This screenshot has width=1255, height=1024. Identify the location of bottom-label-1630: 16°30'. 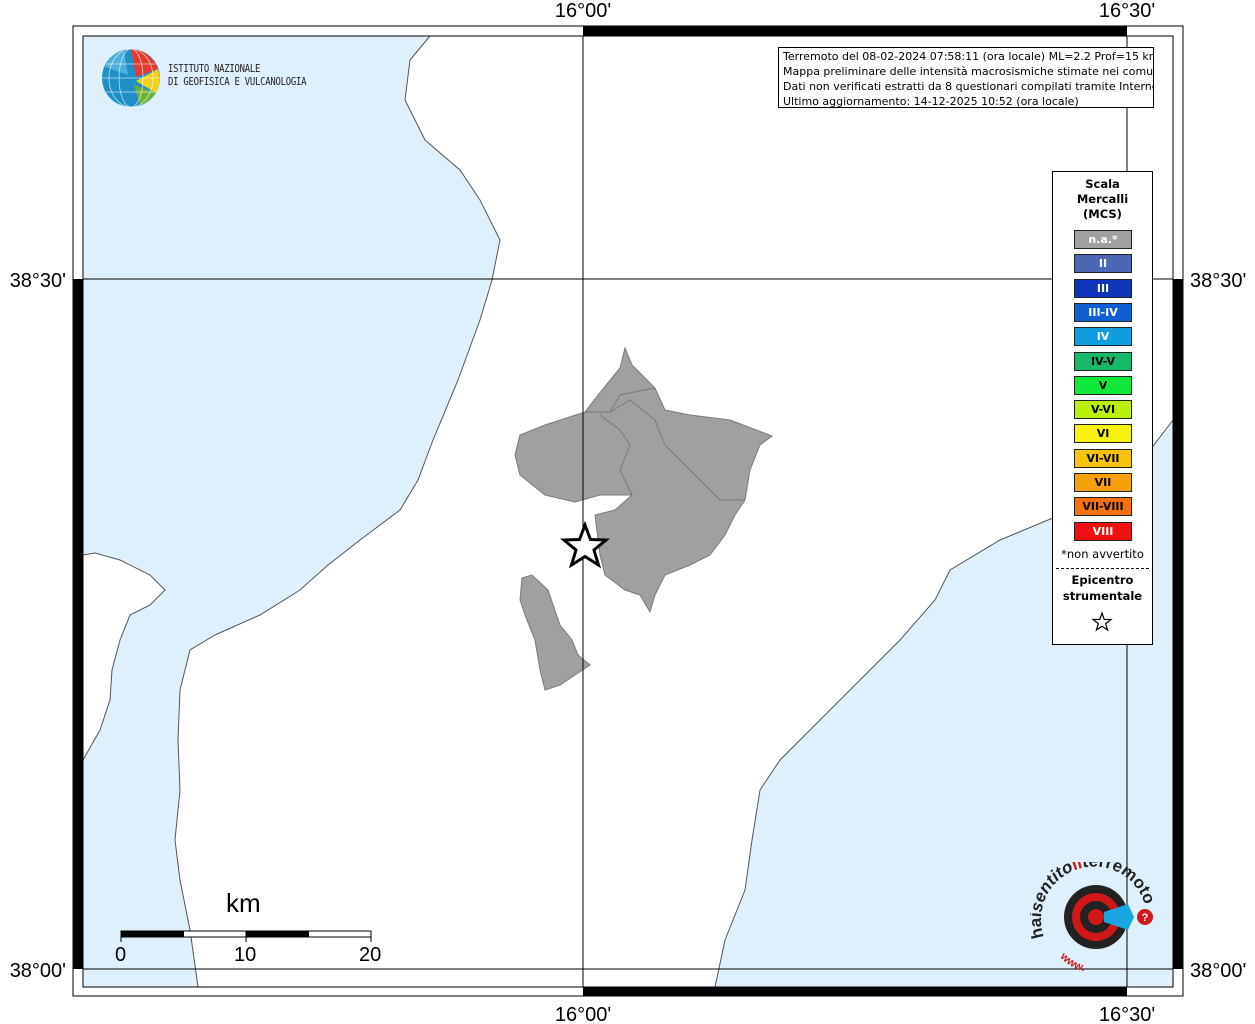
(1127, 1014).